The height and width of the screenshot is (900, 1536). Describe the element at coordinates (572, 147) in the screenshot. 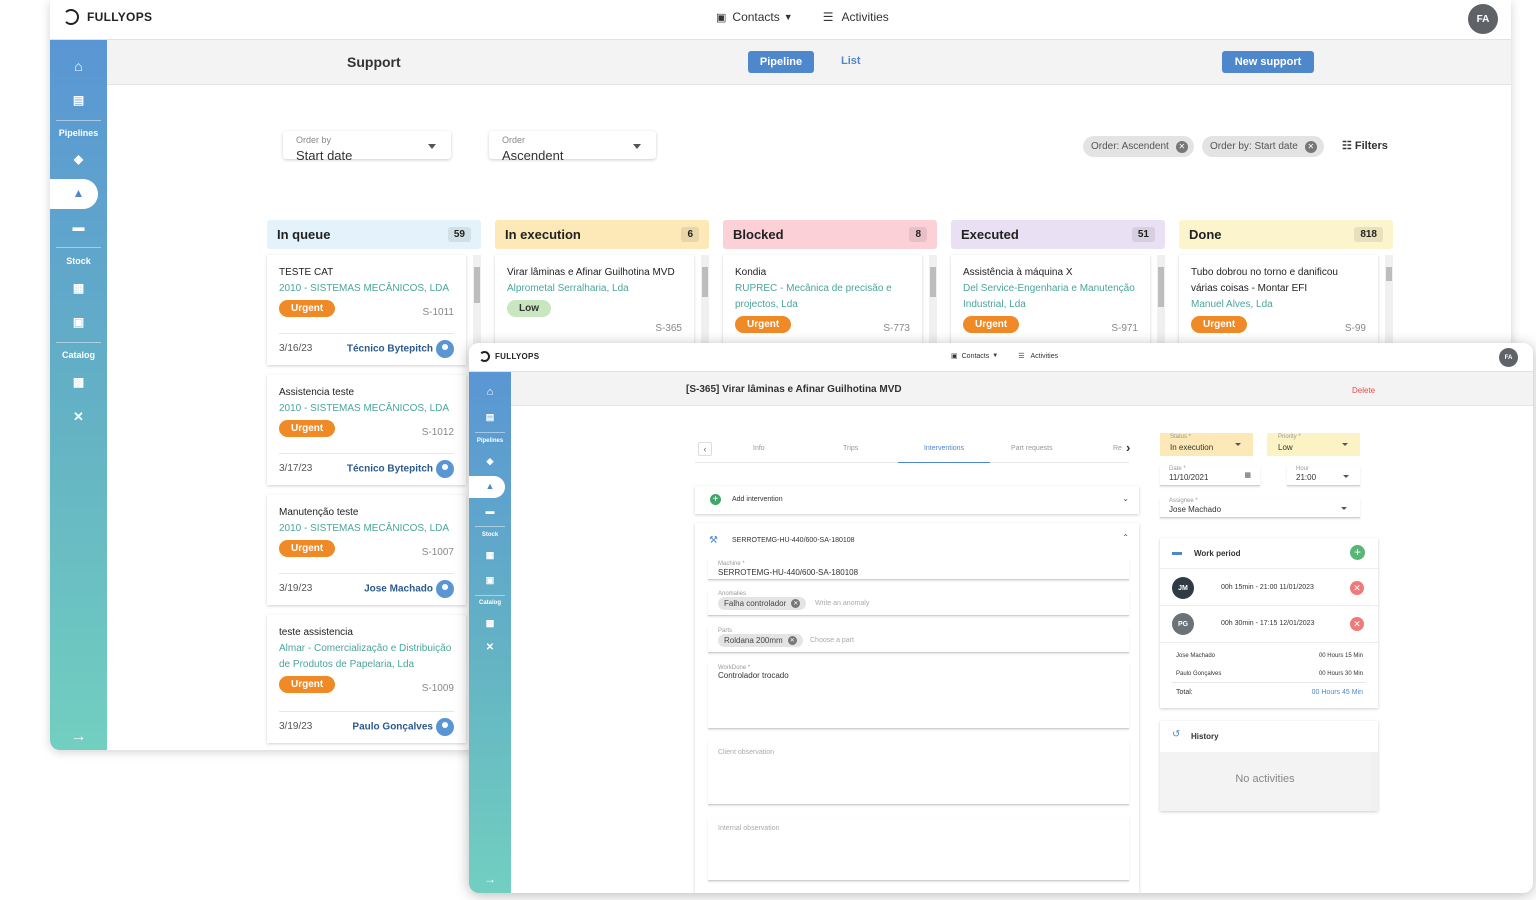

I see `order-select: Order Ascendent` at that location.